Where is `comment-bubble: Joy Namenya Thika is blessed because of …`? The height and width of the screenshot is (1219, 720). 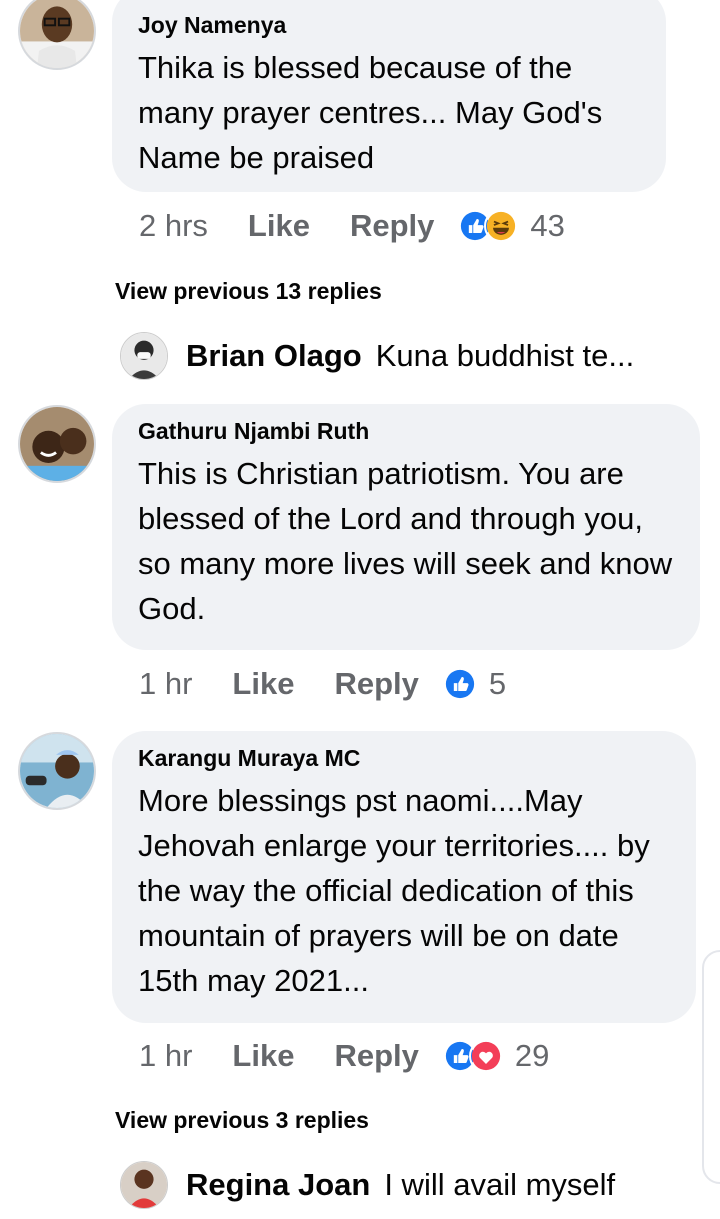 comment-bubble: Joy Namenya Thika is blessed because of … is located at coordinates (389, 96).